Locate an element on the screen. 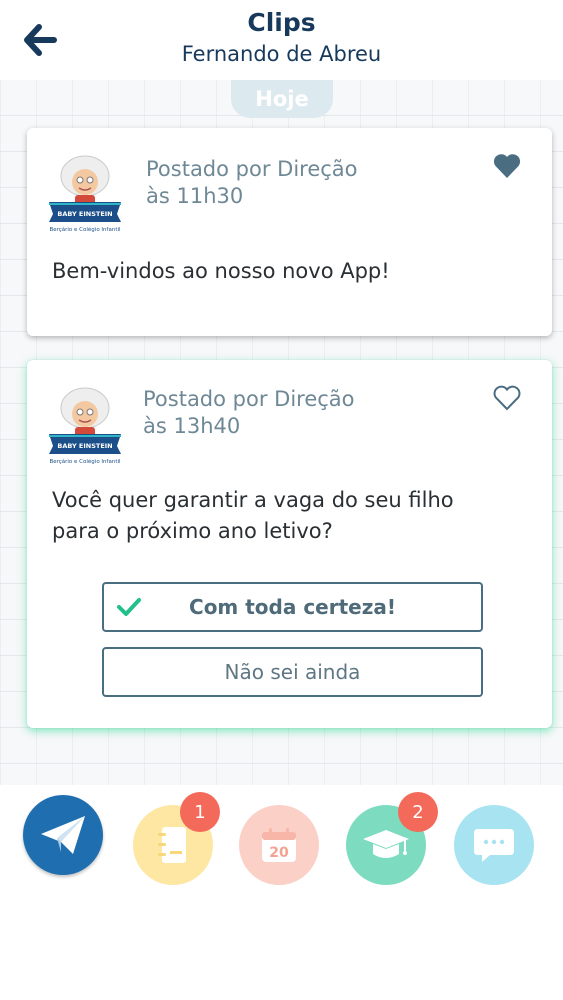 The image size is (563, 1000). header: Clips Fernando de Abreu is located at coordinates (281, 40).